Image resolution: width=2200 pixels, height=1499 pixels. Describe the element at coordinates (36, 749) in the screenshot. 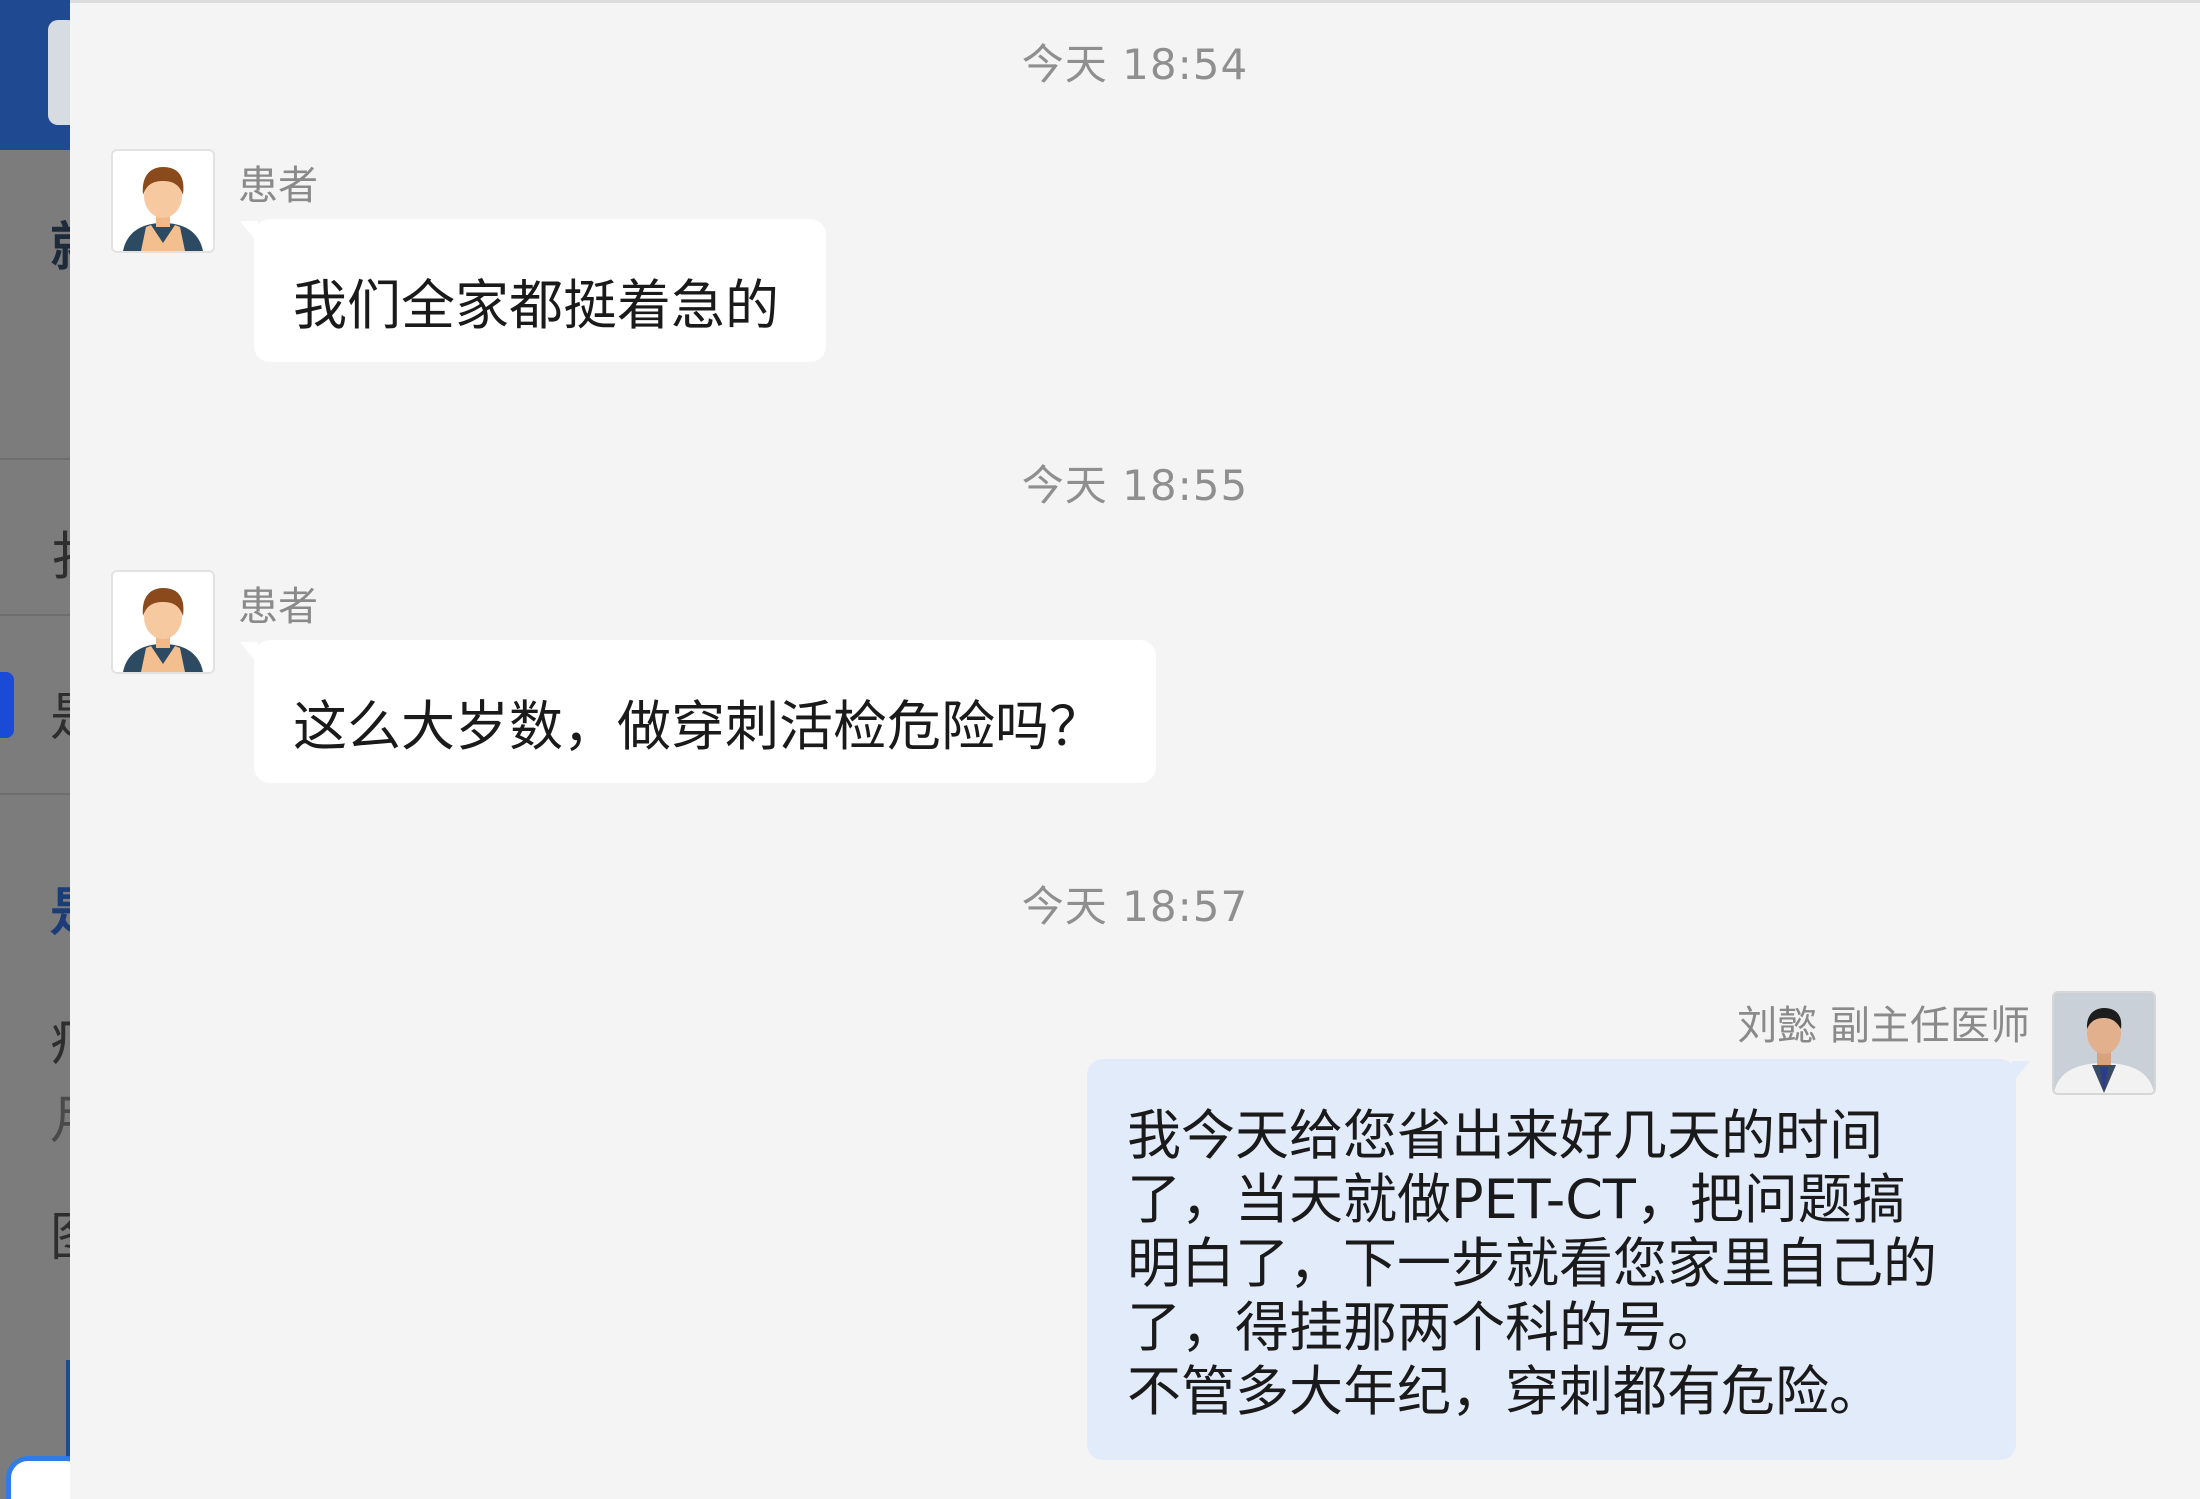

I see `background-page-strip: 就 扌 是 是 疒 月 图` at that location.